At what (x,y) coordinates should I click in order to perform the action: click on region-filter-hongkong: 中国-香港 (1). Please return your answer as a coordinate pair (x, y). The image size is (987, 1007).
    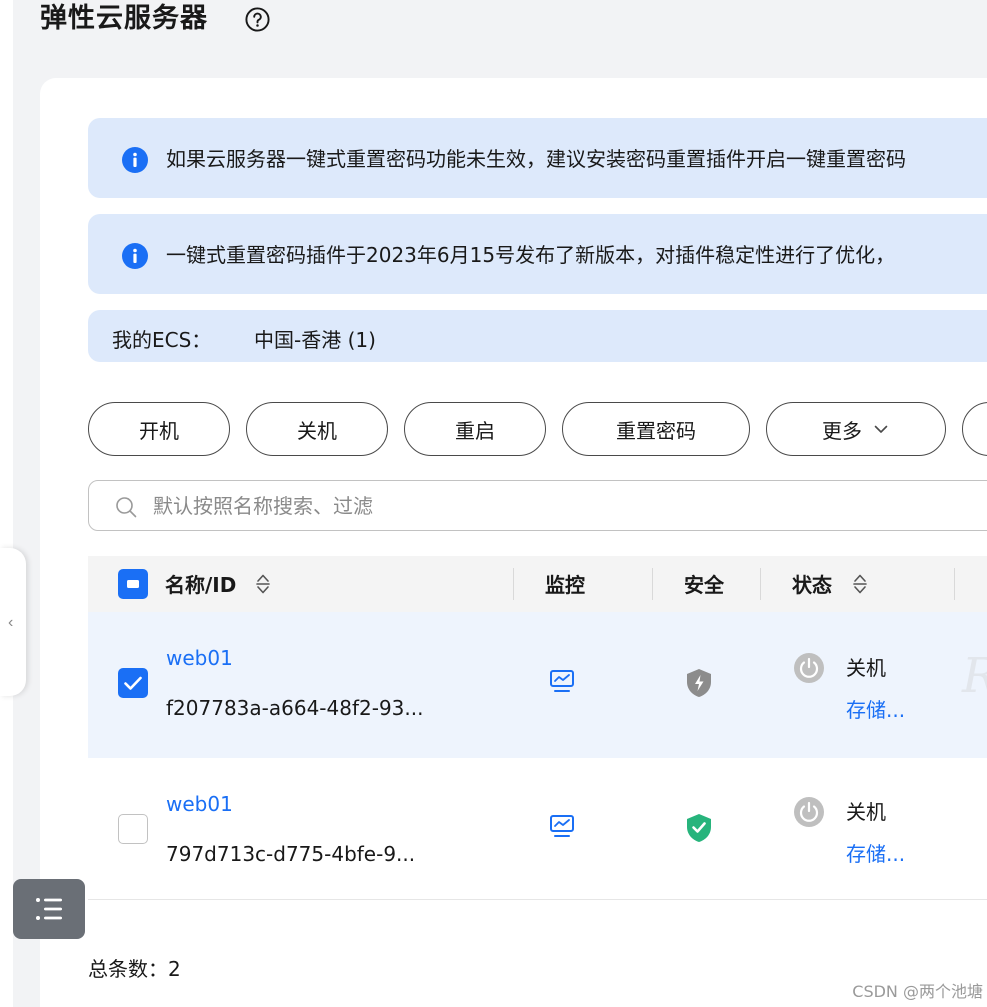
    Looking at the image, I should click on (315, 338).